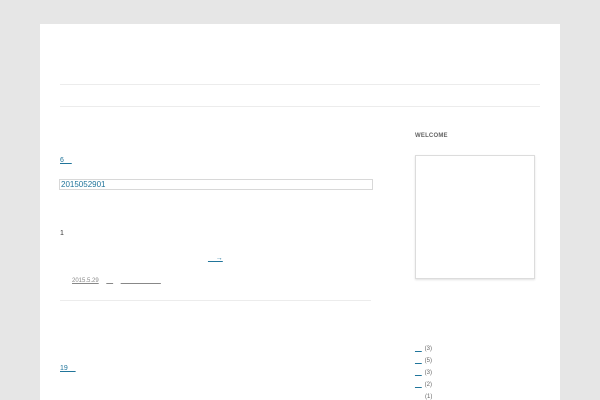 The height and width of the screenshot is (400, 600). I want to click on post-author-link: __, so click(109, 281).